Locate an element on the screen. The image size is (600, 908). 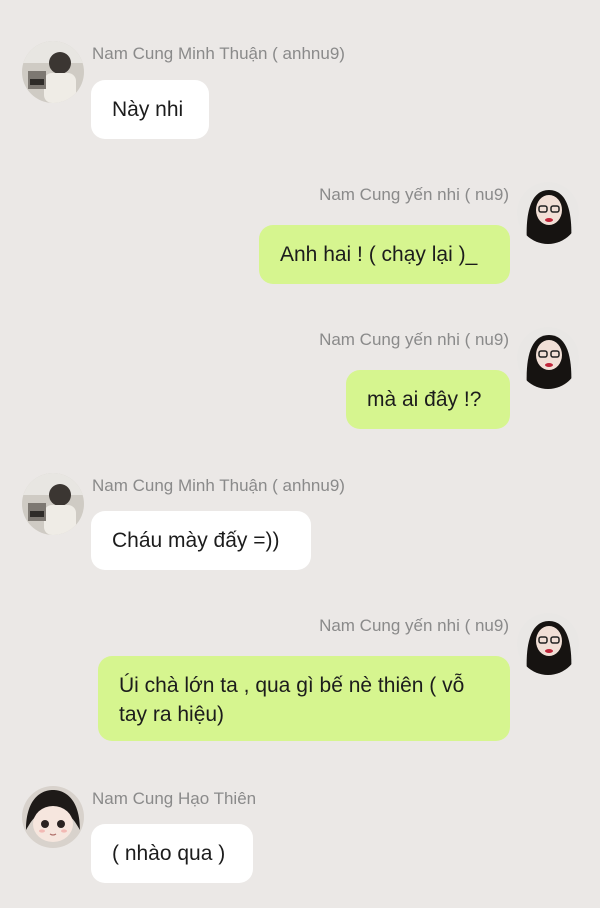
message-bubble: Anh hai ! ( chạy lại )_ is located at coordinates (384, 254).